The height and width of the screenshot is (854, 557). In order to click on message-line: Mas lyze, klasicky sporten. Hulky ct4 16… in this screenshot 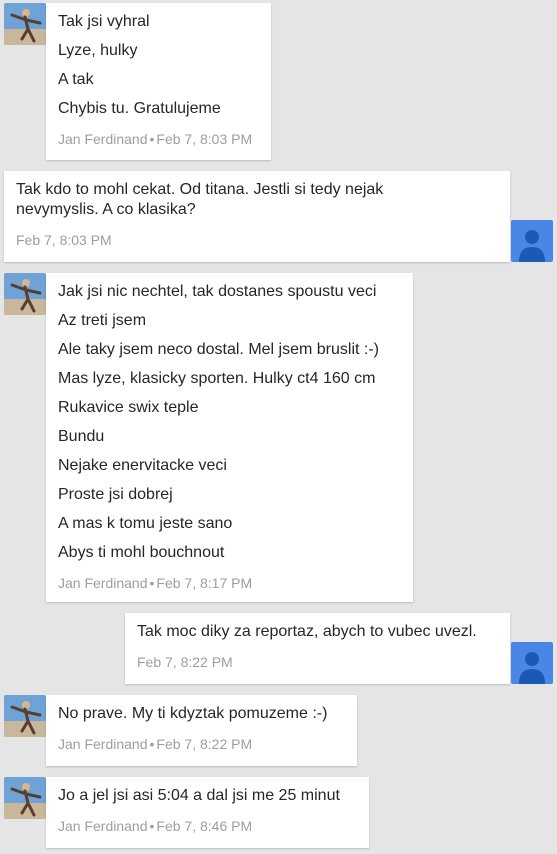, I will do `click(217, 378)`.